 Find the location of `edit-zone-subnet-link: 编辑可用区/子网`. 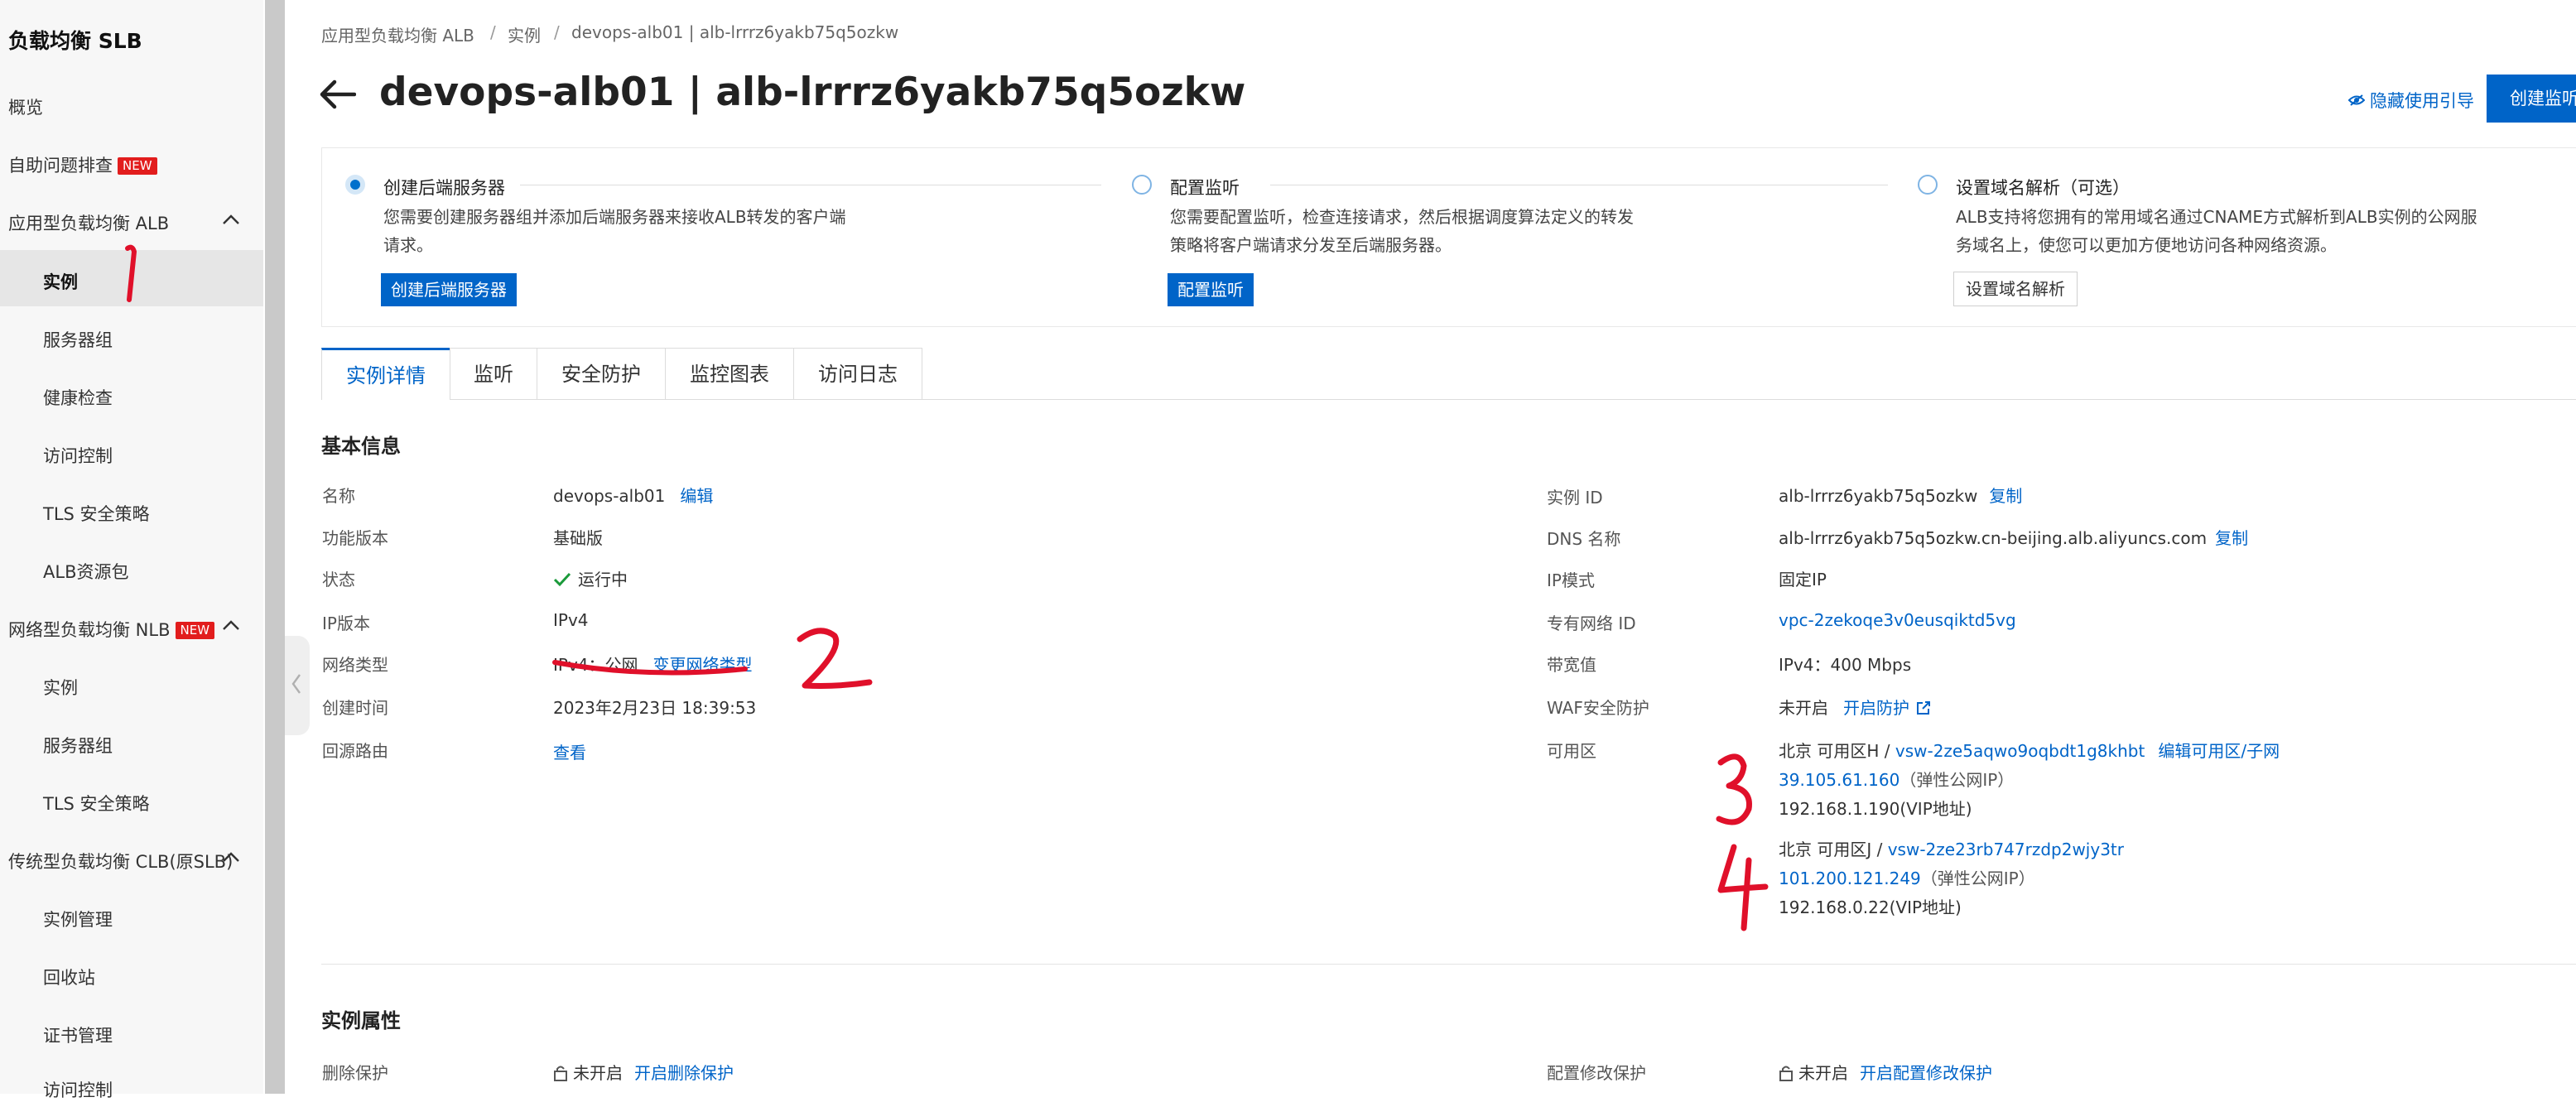

edit-zone-subnet-link: 编辑可用区/子网 is located at coordinates (2219, 751).